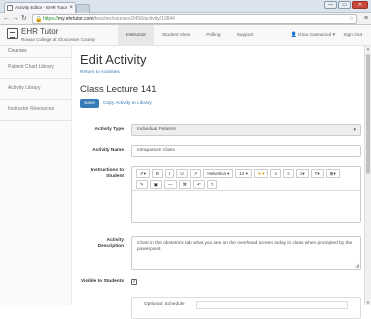  I want to click on optional-schedule-box: Optional: Schedule, so click(246, 308).